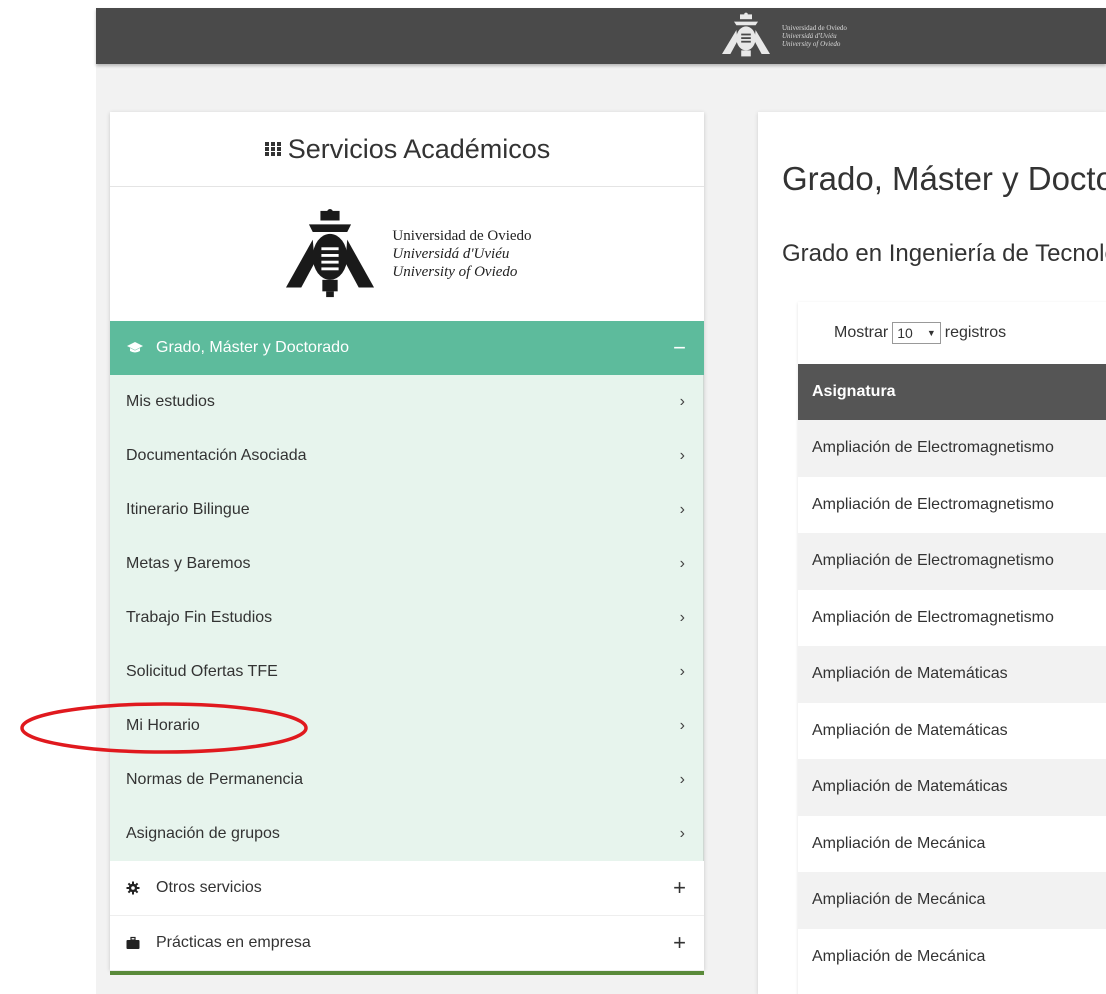 This screenshot has height=994, width=1106. What do you see at coordinates (854, 391) in the screenshot?
I see `column-header: Asignatura` at bounding box center [854, 391].